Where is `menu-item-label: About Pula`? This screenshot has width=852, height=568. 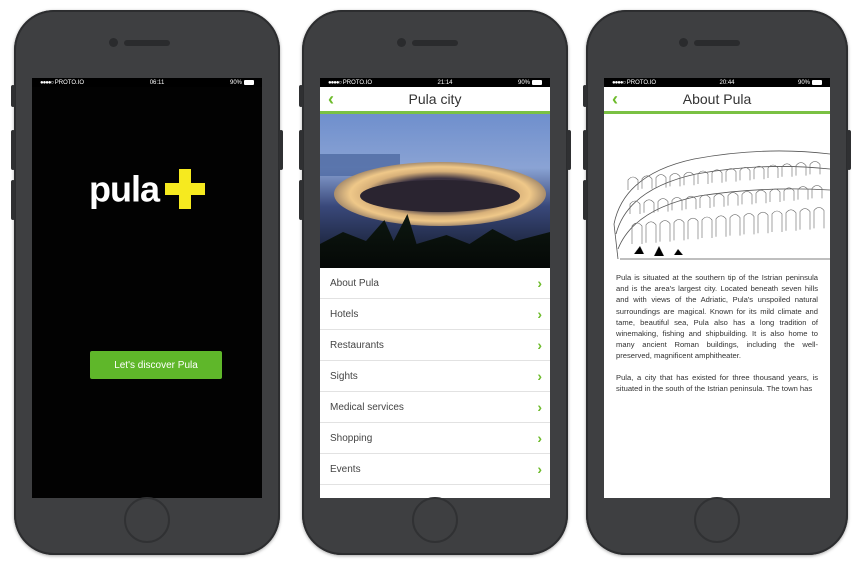 menu-item-label: About Pula is located at coordinates (354, 283).